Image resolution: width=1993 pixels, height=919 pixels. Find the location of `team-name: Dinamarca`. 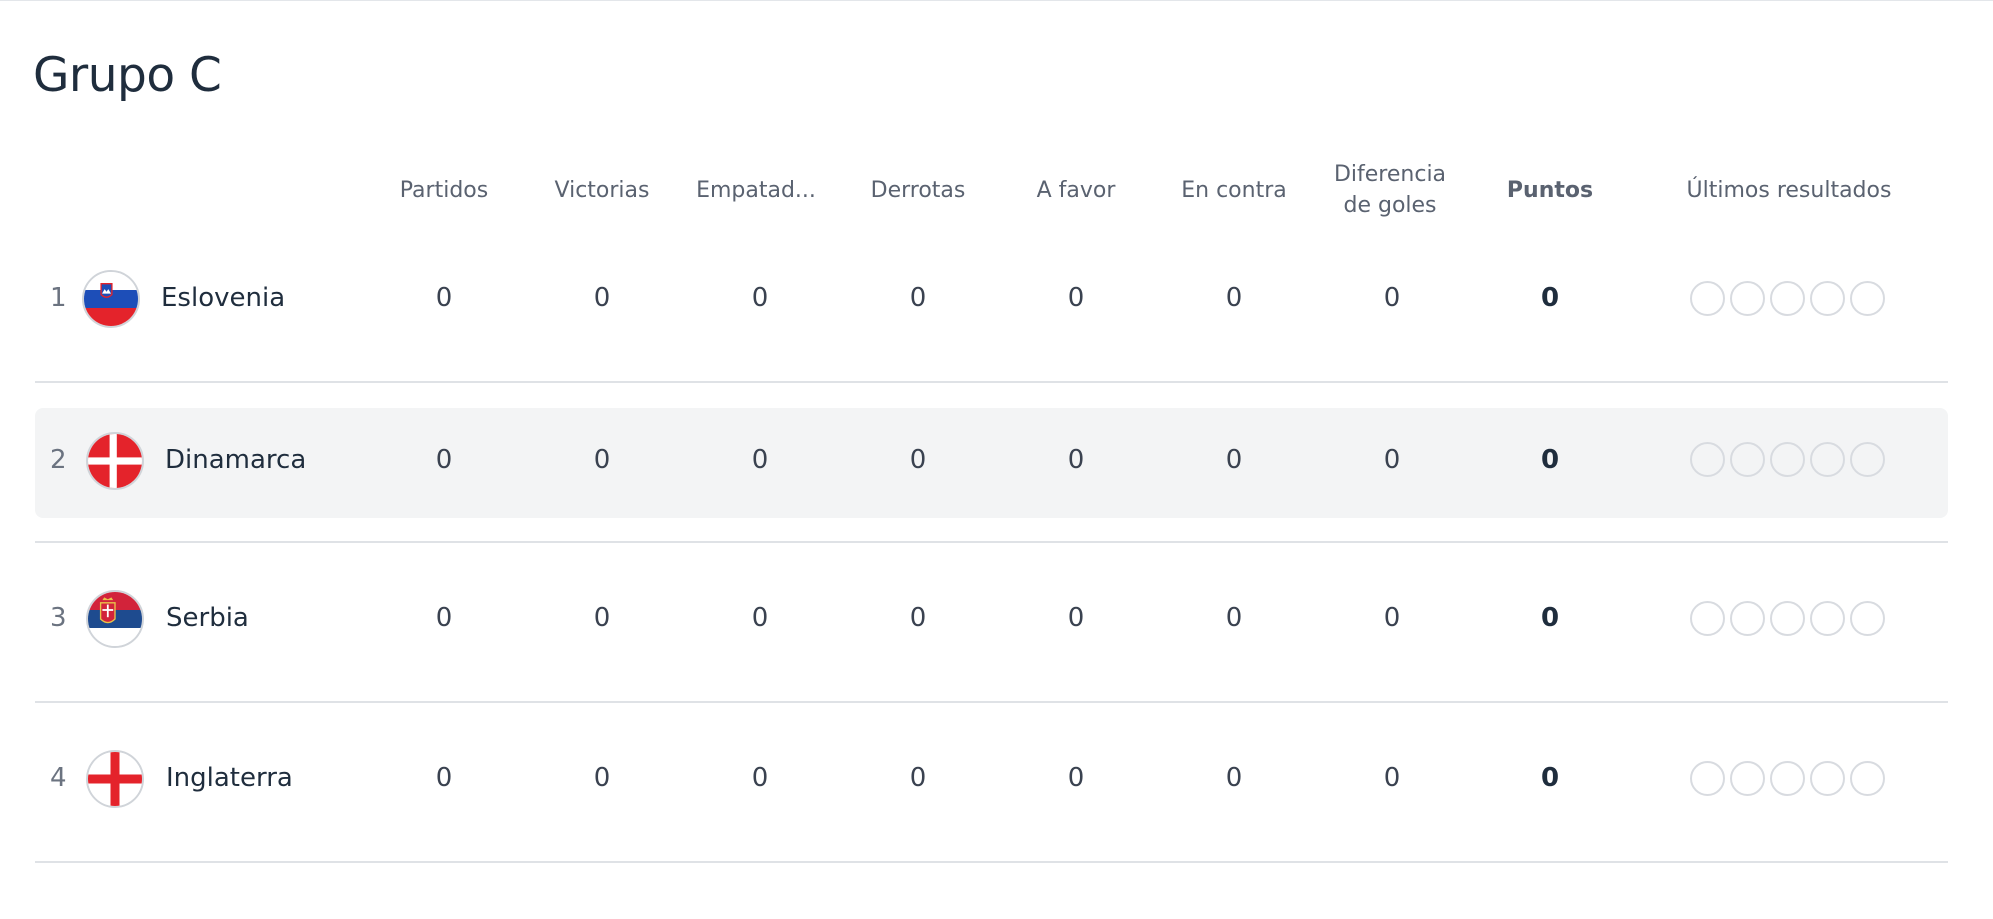

team-name: Dinamarca is located at coordinates (235, 460).